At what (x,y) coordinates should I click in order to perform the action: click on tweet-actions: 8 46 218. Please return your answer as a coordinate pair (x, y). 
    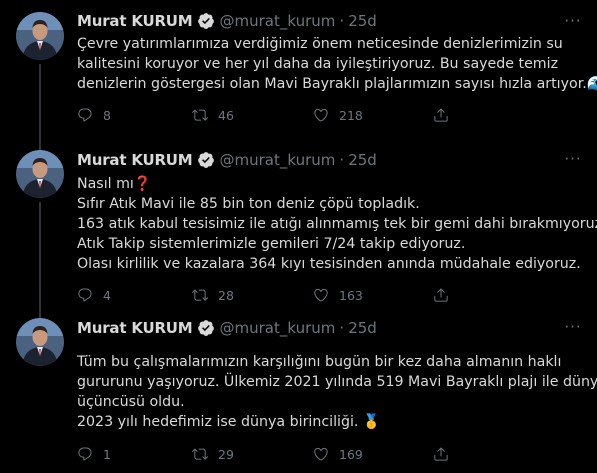
    Looking at the image, I should click on (332, 117).